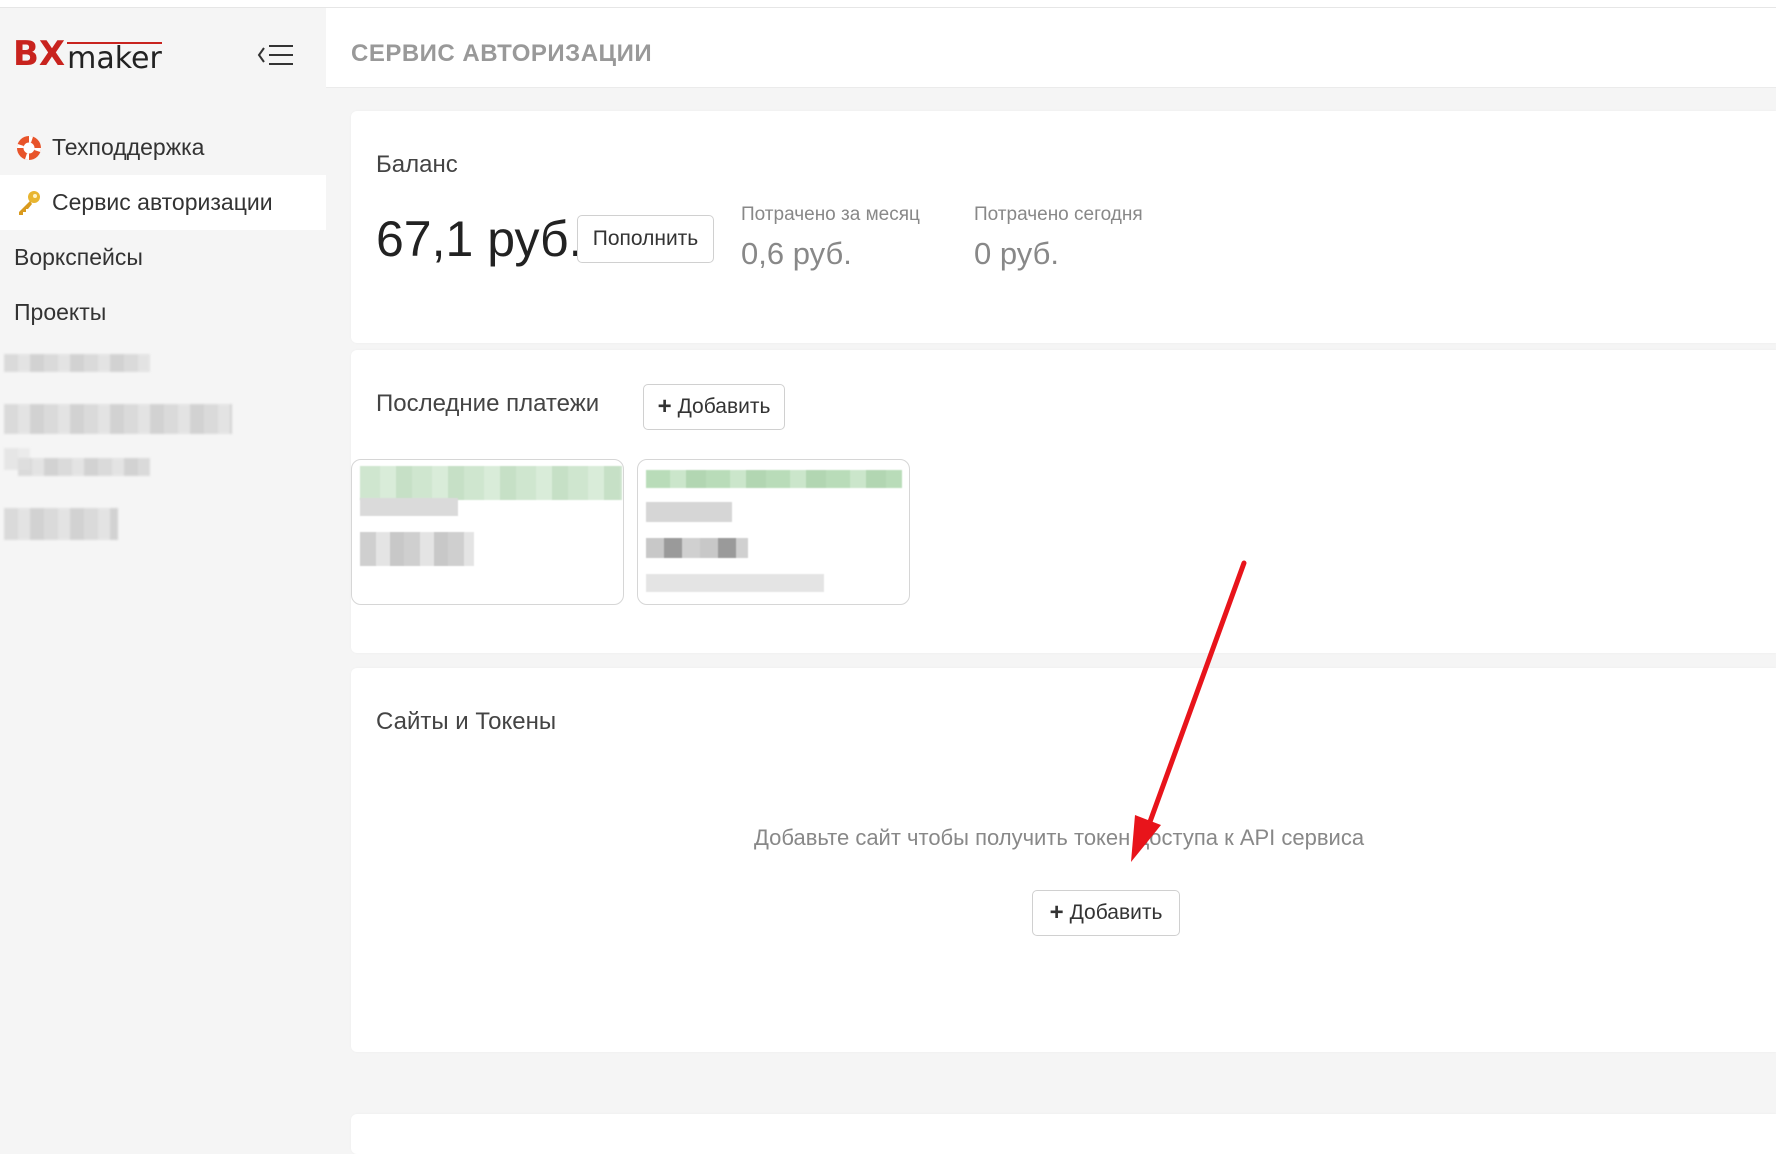 This screenshot has height=1154, width=1776. Describe the element at coordinates (796, 253) in the screenshot. I see `spent-month-value: 0,6 руб.` at that location.